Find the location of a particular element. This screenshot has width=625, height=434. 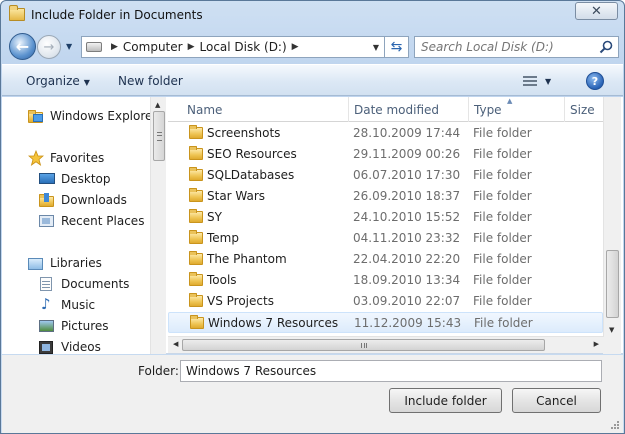

scroll-left-icon: ◀ is located at coordinates (175, 344).